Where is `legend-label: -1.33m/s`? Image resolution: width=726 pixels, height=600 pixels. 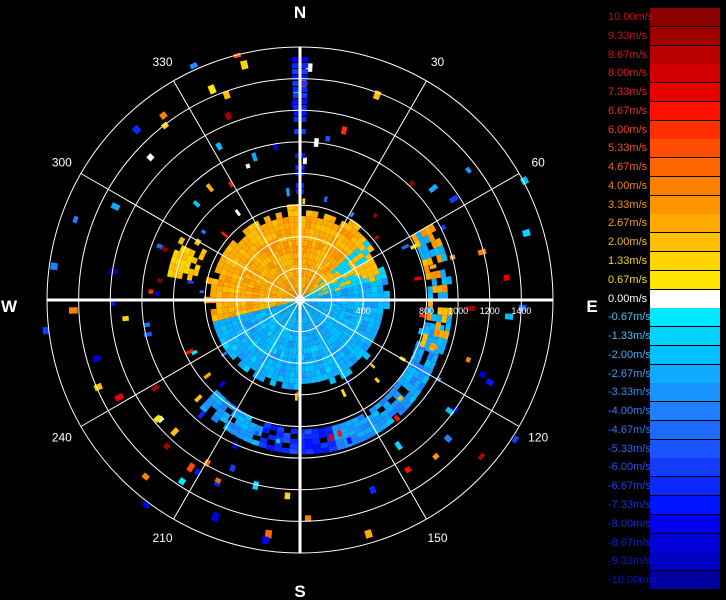
legend-label: -1.33m/s is located at coordinates (629, 336).